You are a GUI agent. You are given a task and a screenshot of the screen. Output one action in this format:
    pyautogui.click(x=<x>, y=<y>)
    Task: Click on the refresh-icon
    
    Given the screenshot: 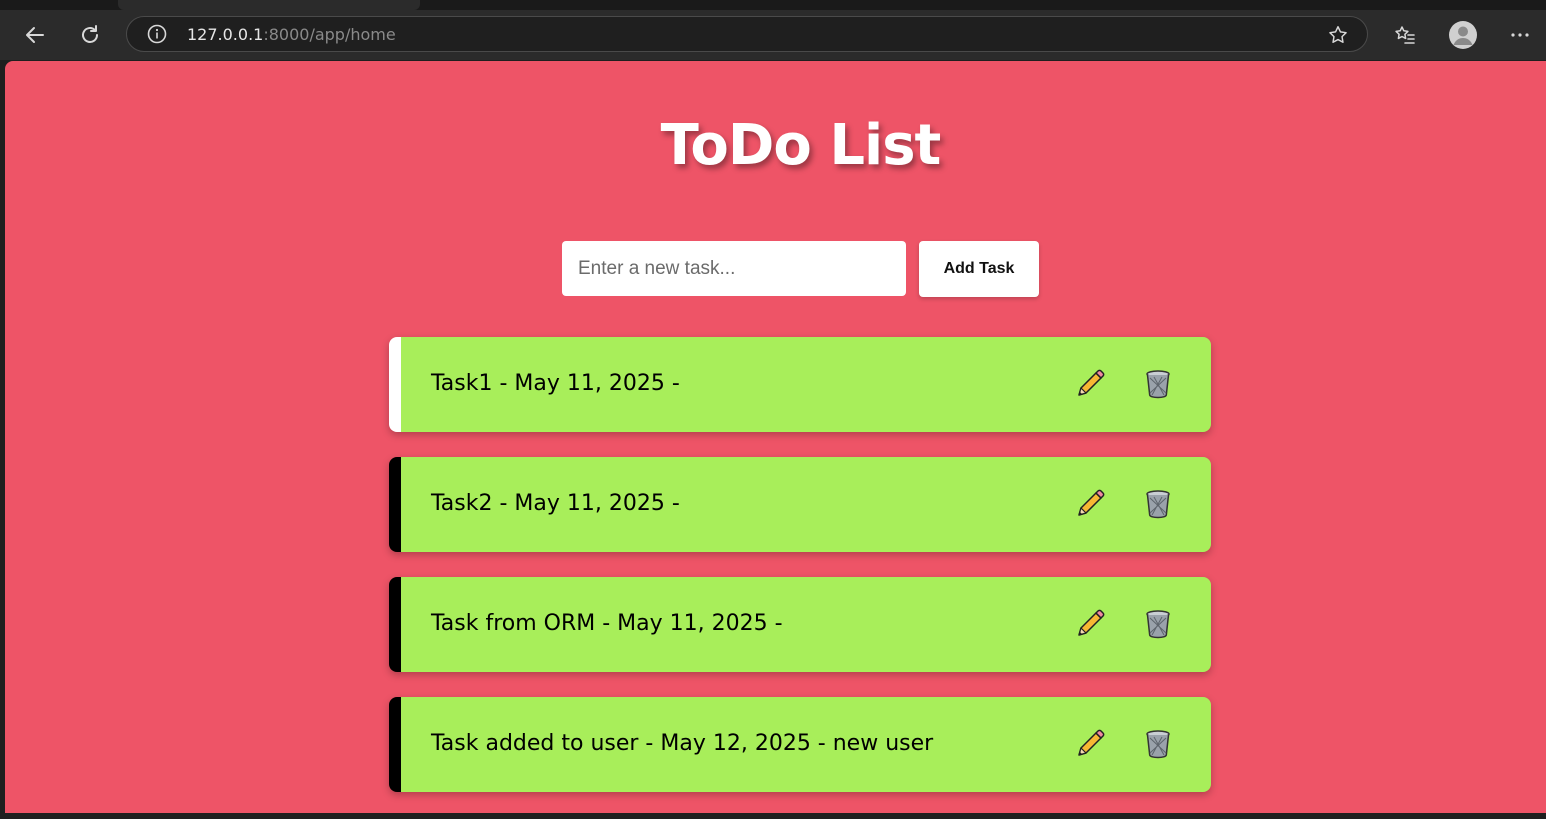 What is the action you would take?
    pyautogui.click(x=90, y=35)
    